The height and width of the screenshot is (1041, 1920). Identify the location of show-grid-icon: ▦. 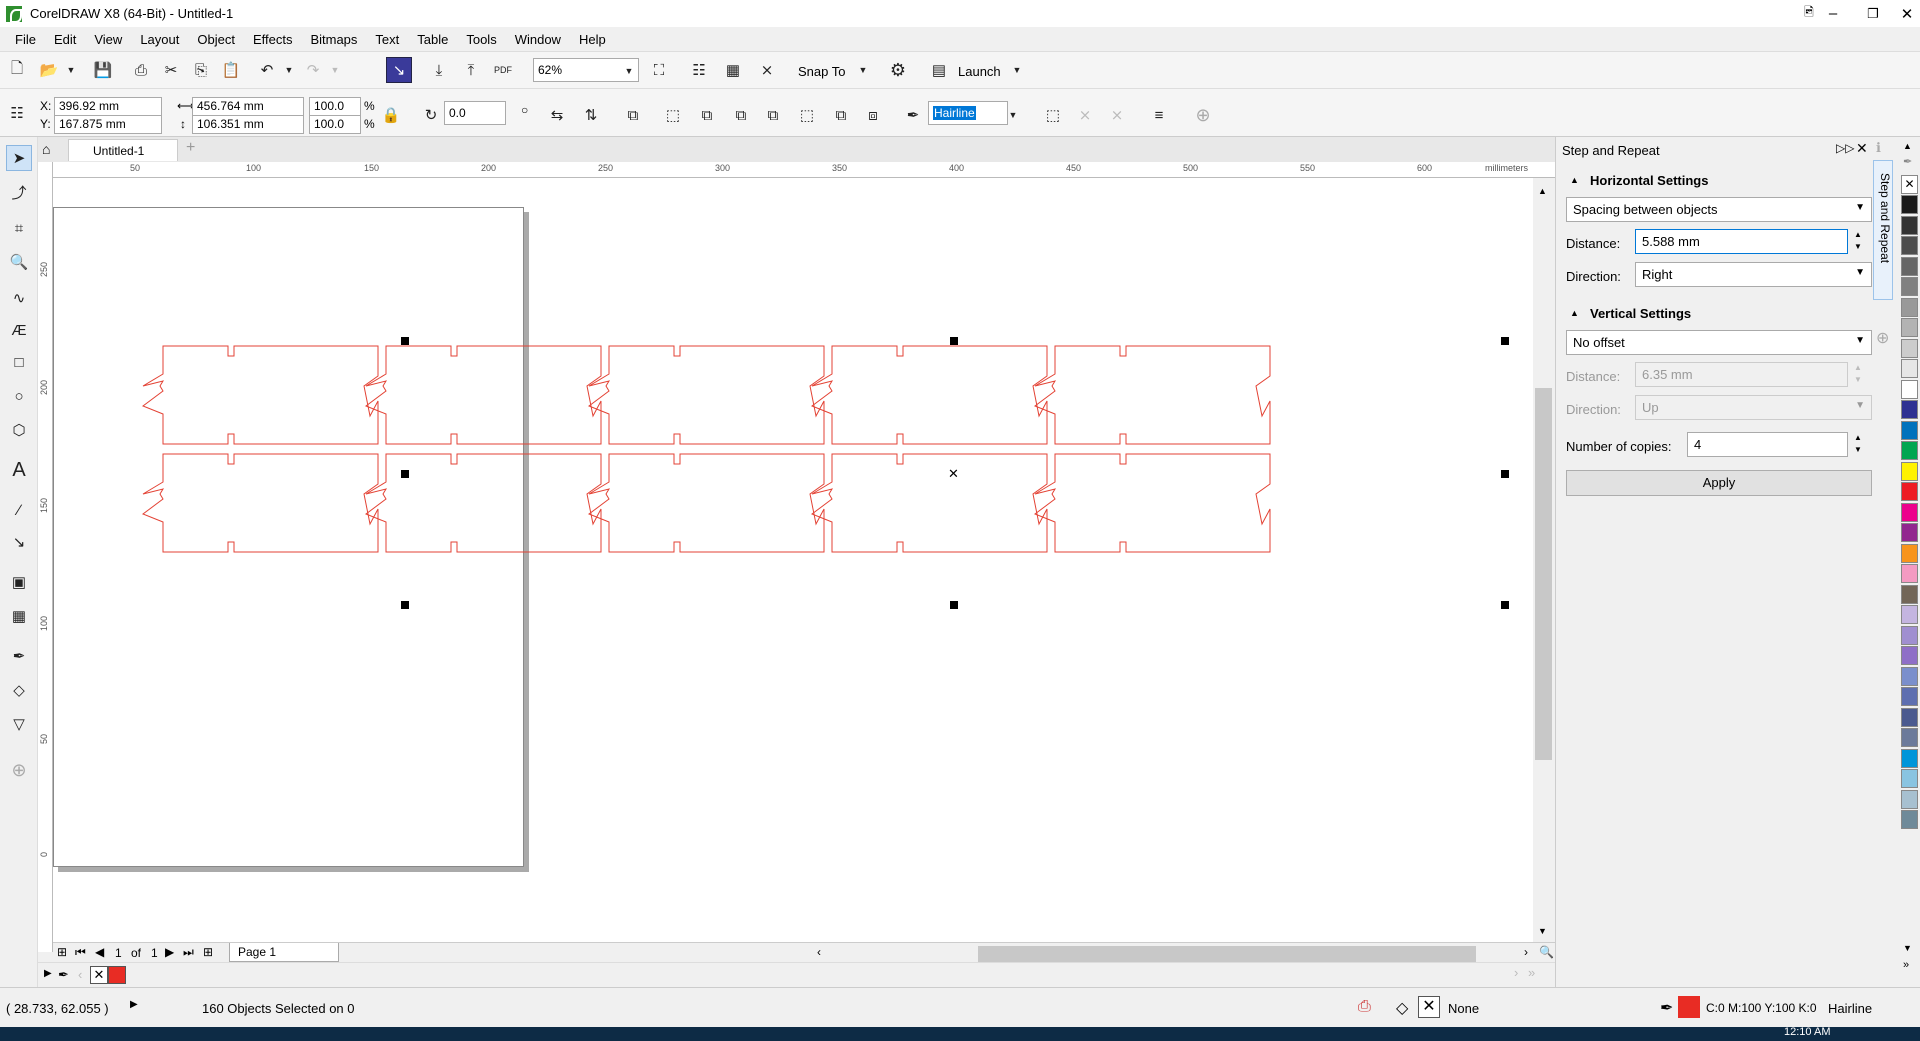
(733, 70).